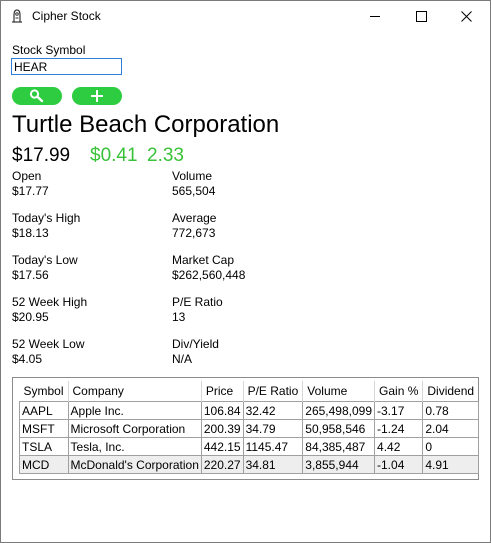 This screenshot has width=491, height=543. What do you see at coordinates (450, 428) in the screenshot?
I see `table-cell: 2.04` at bounding box center [450, 428].